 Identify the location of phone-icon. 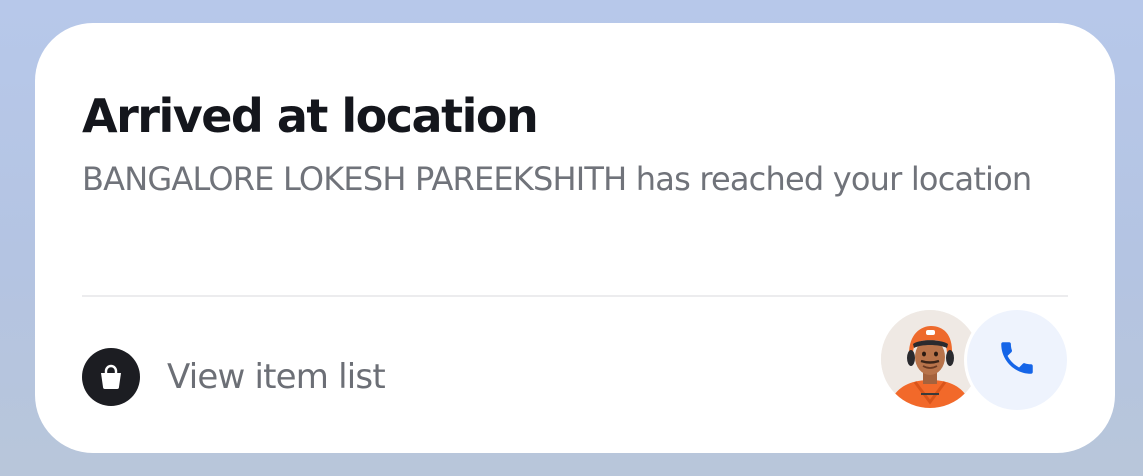
(1017, 360).